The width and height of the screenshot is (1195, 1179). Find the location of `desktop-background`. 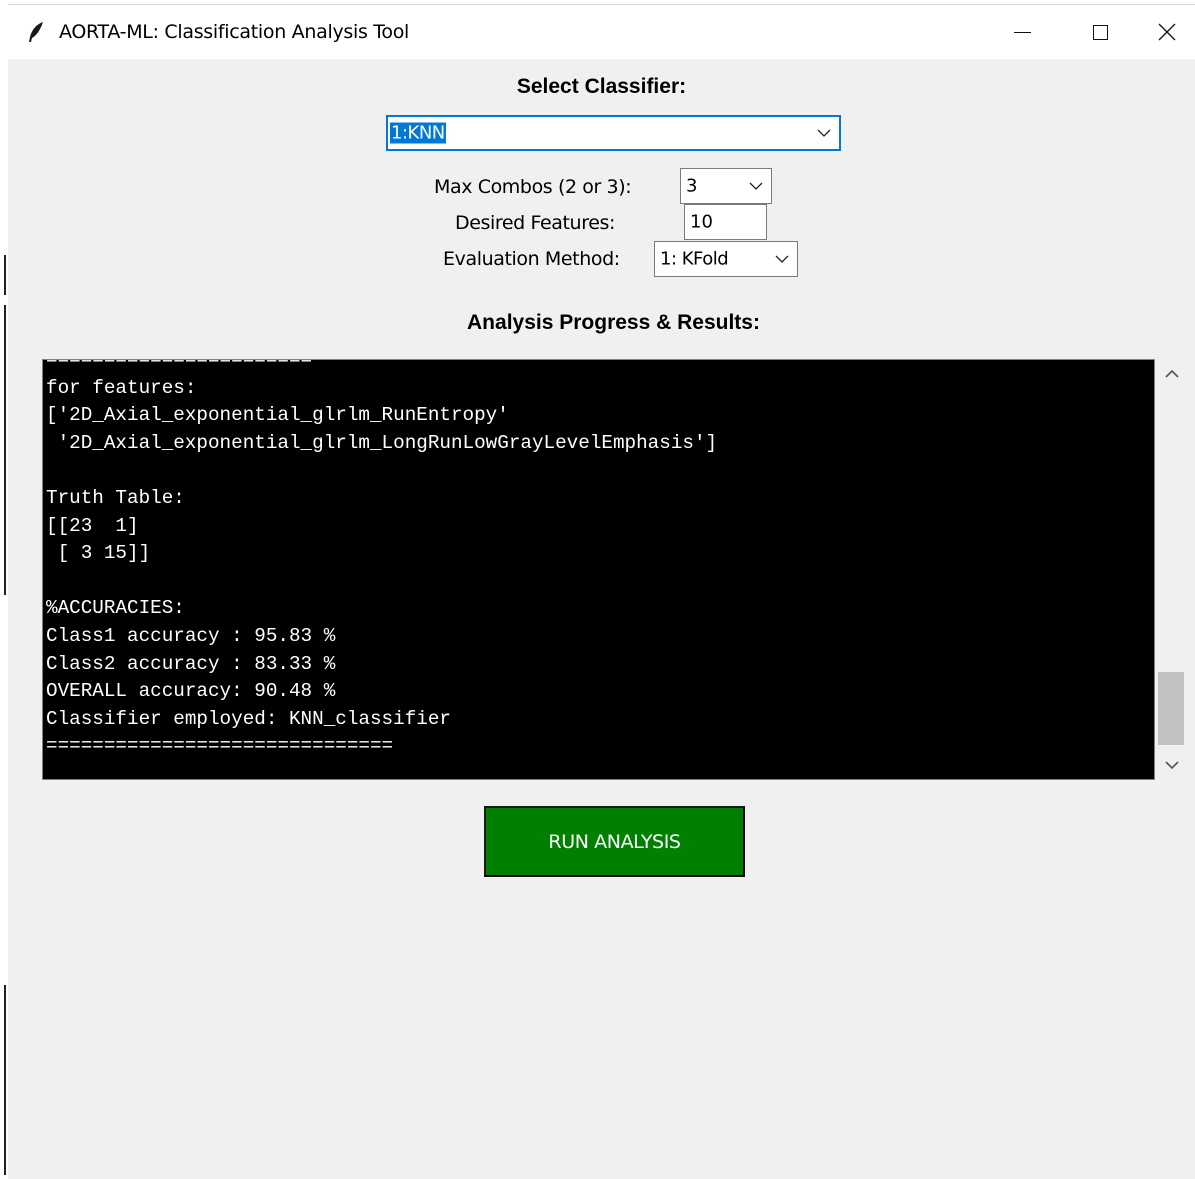

desktop-background is located at coordinates (4, 589).